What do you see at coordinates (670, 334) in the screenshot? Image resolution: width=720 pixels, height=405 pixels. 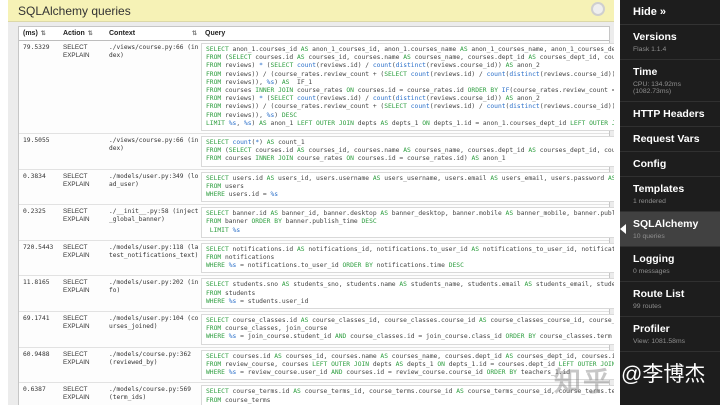 I see `sidebar-item-profiler: Profiler View: 1081.58ms` at bounding box center [670, 334].